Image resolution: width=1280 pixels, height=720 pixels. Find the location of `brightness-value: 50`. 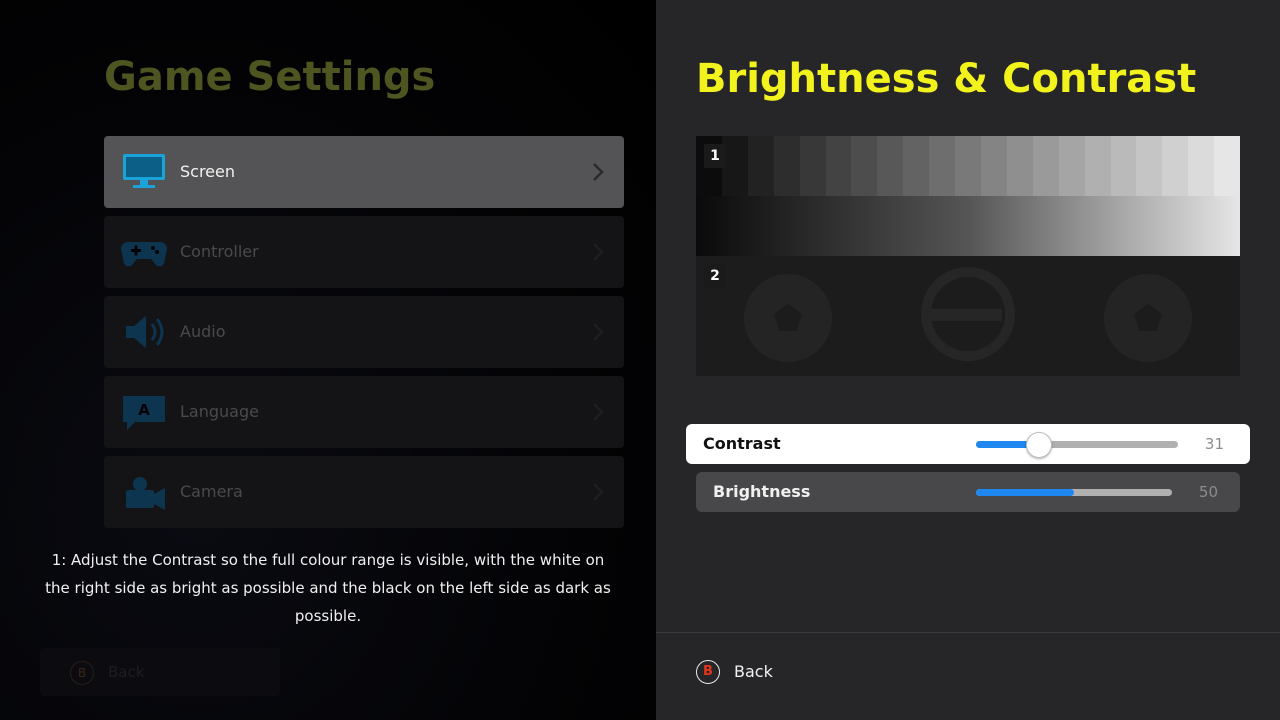

brightness-value: 50 is located at coordinates (1208, 492).